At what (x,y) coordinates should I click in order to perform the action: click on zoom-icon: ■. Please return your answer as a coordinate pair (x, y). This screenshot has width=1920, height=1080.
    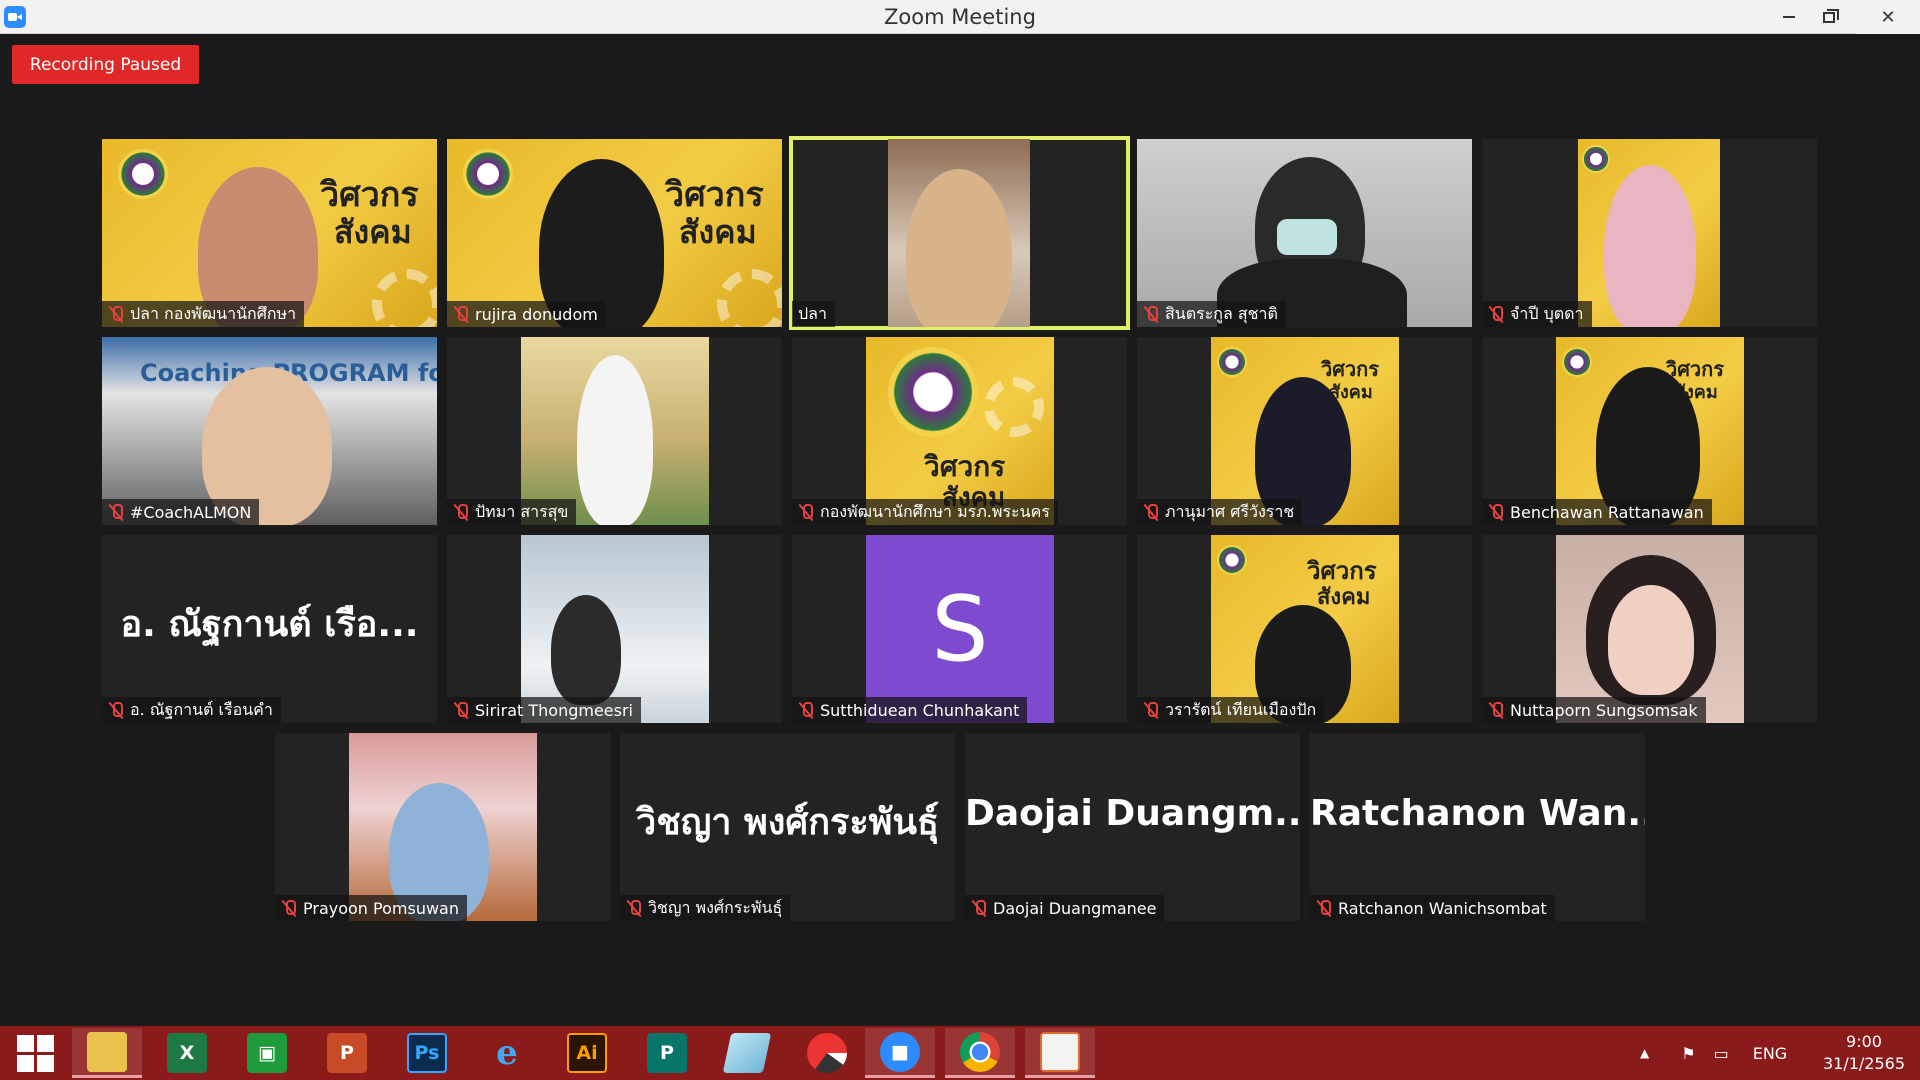
    Looking at the image, I should click on (900, 1051).